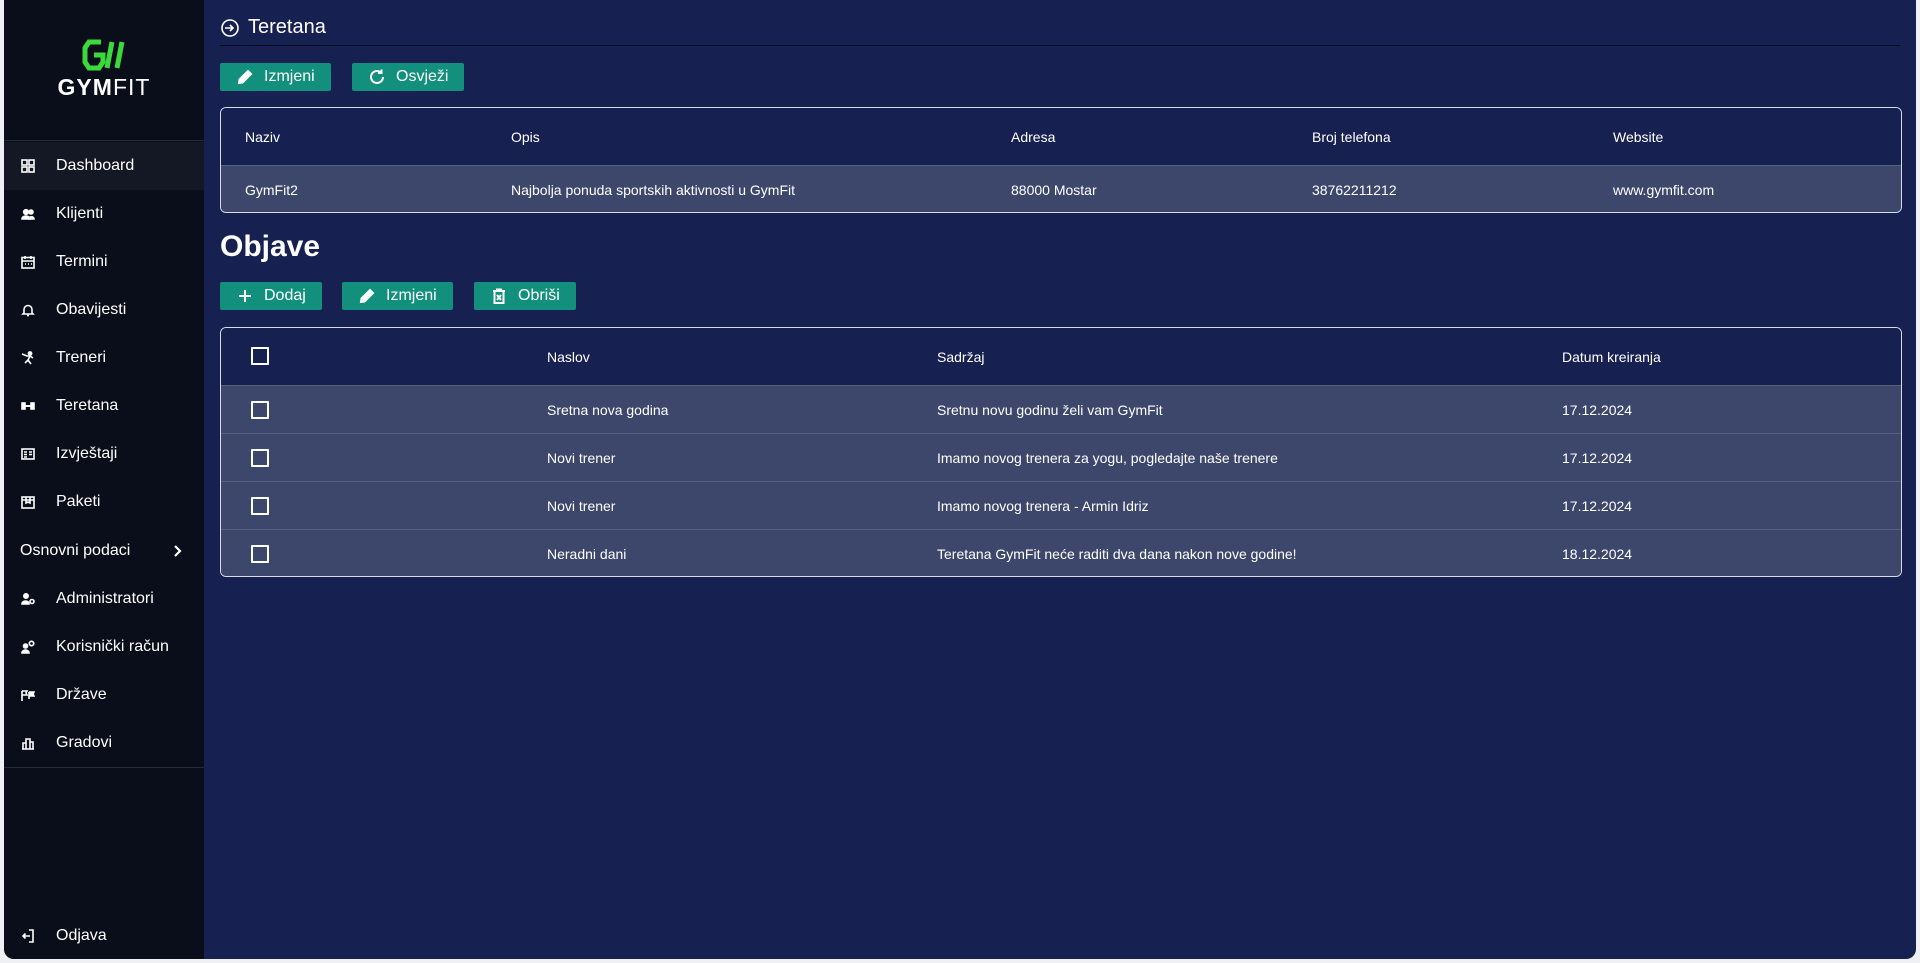 The height and width of the screenshot is (963, 1920). I want to click on sidebar-group-osnovni-podaci: Osnovni podaci, so click(104, 551).